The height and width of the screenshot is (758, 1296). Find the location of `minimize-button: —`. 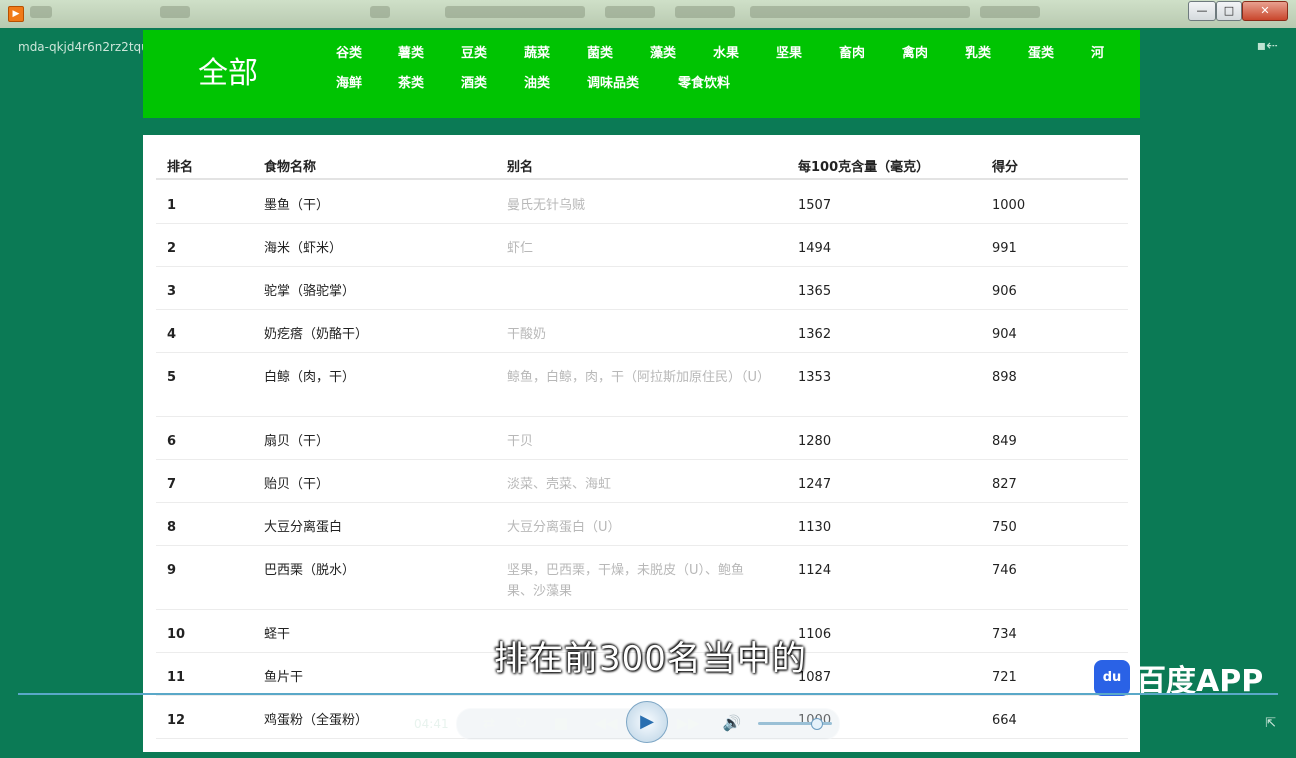

minimize-button: — is located at coordinates (1202, 11).